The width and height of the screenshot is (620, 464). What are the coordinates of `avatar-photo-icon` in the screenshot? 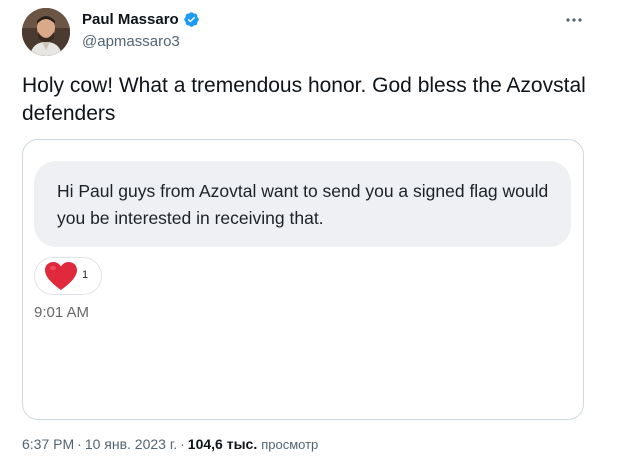 It's located at (46, 32).